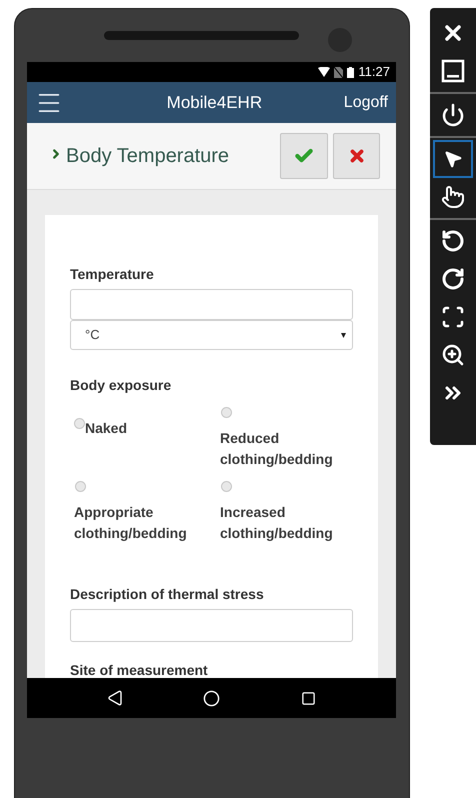 The image size is (476, 798). I want to click on logoff-link: Logoff, so click(366, 102).